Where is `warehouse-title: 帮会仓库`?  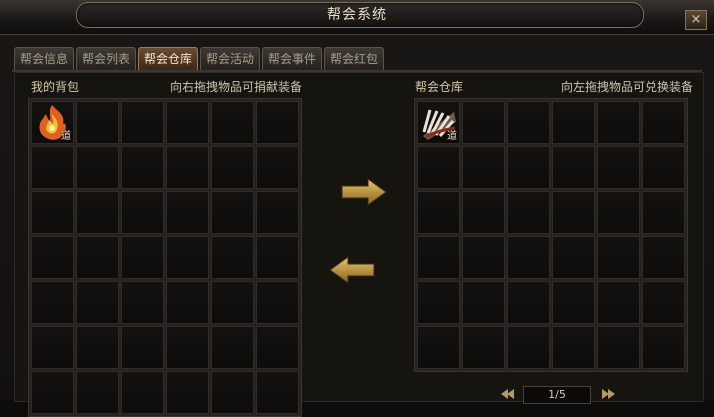 warehouse-title: 帮会仓库 is located at coordinates (439, 87).